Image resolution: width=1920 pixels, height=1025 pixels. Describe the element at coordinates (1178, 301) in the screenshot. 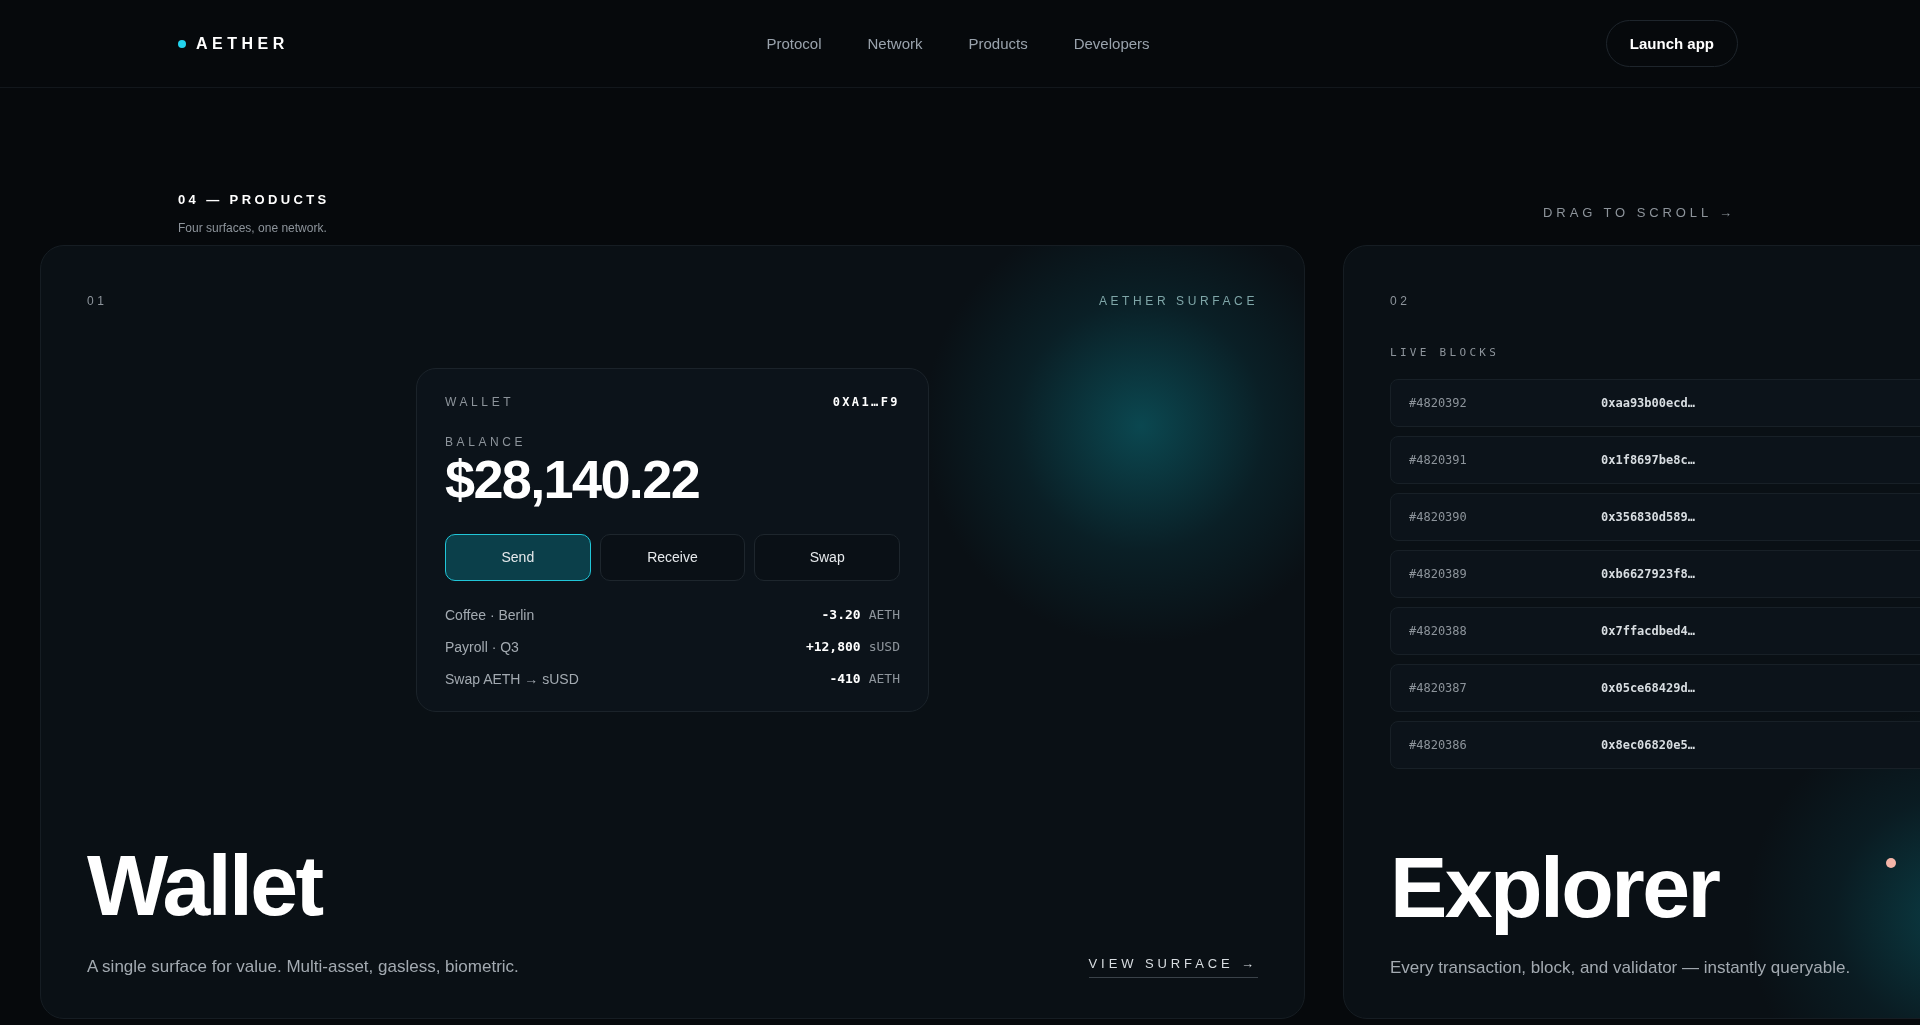

I see `card-tag: AETHER SURFACE` at that location.